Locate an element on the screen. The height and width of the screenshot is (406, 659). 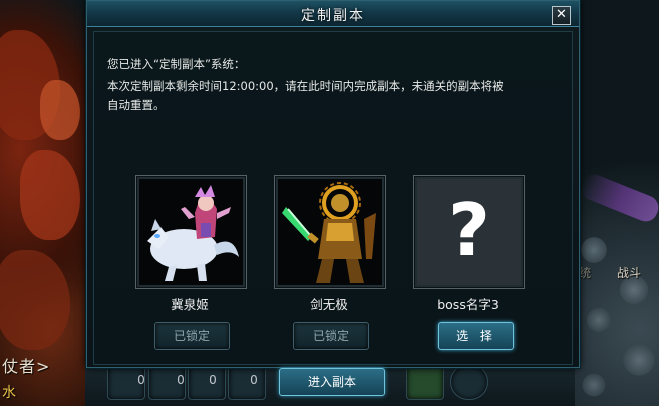
boss-portrait-placeholder: ? is located at coordinates (469, 232).